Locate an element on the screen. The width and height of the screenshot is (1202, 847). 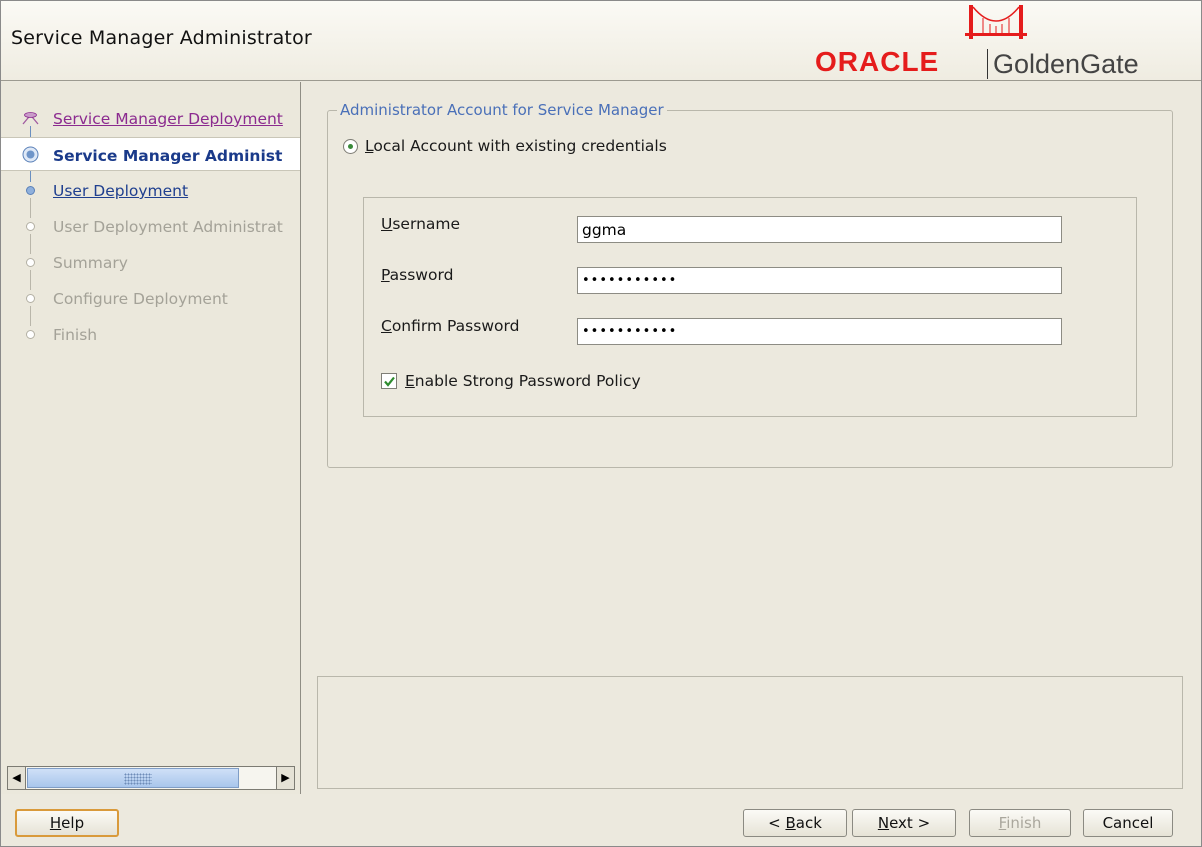
nav-step-service-manager-administrator: Service Manager Administ is located at coordinates (150, 154).